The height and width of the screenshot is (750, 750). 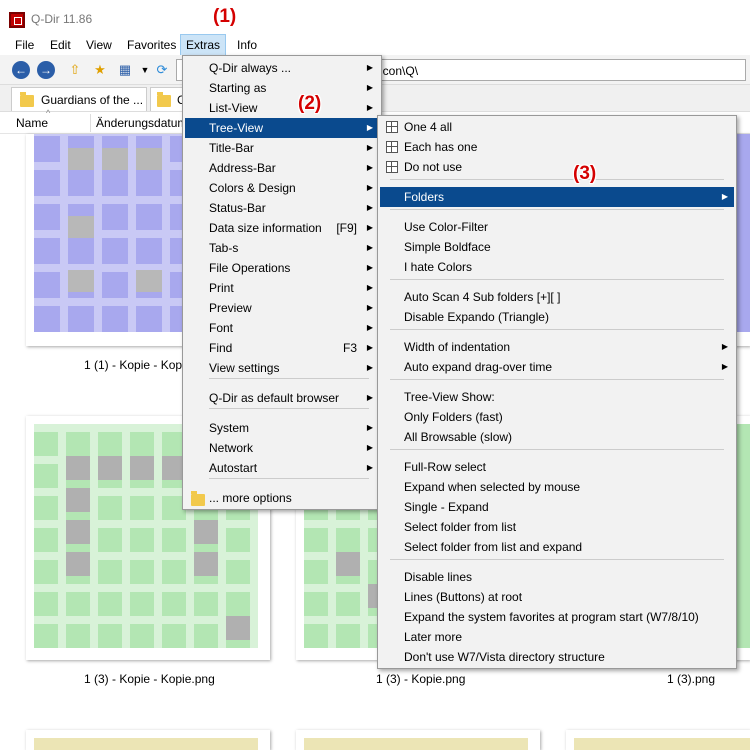 I want to click on submenu-item-auto-scan-4-sub-folders: Auto Scan 4 Sub folders [+][ ], so click(x=557, y=297).